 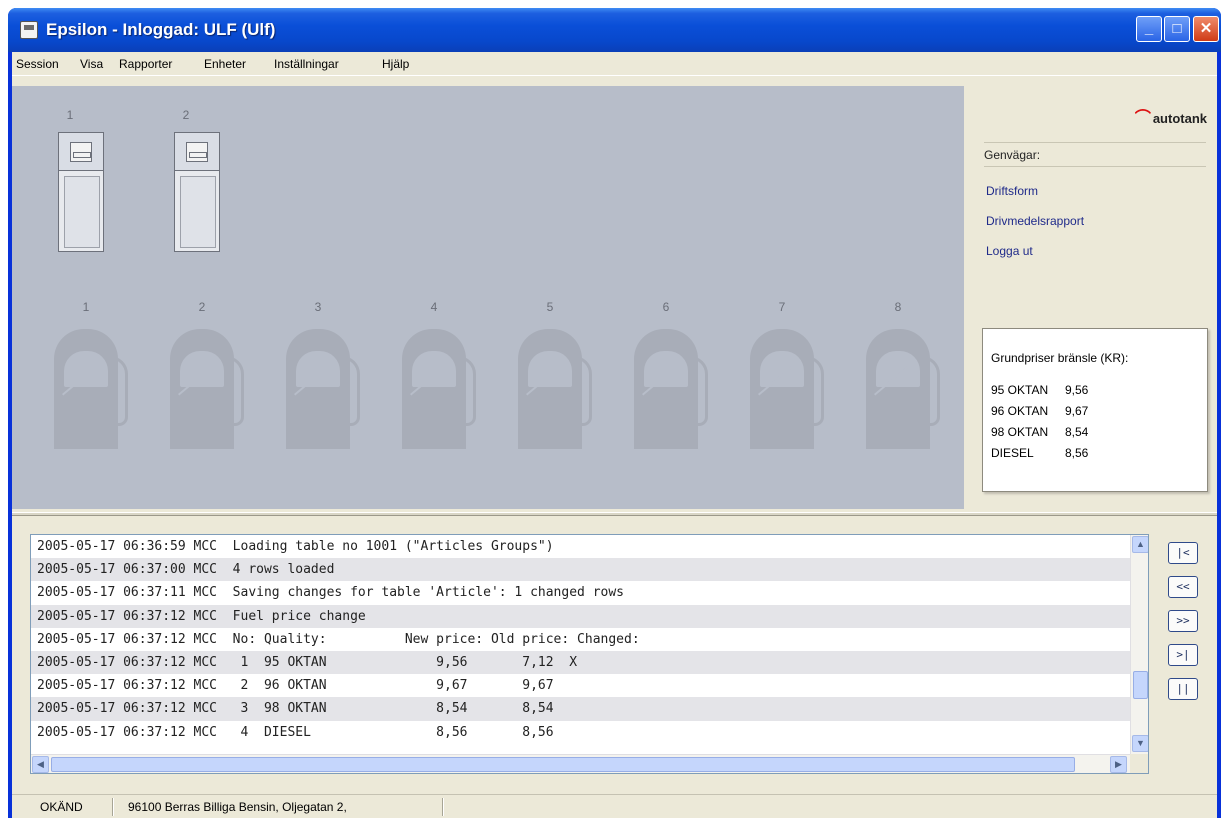 I want to click on tank-number: 4, so click(x=434, y=307).